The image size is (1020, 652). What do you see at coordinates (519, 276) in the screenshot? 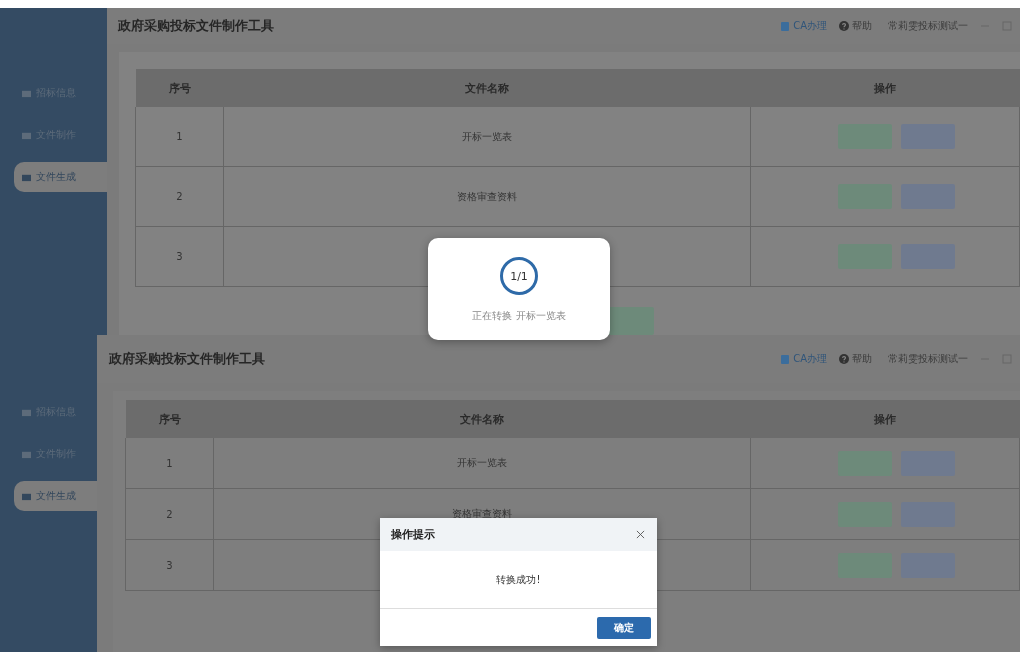
I see `progress-ring: 1/1` at bounding box center [519, 276].